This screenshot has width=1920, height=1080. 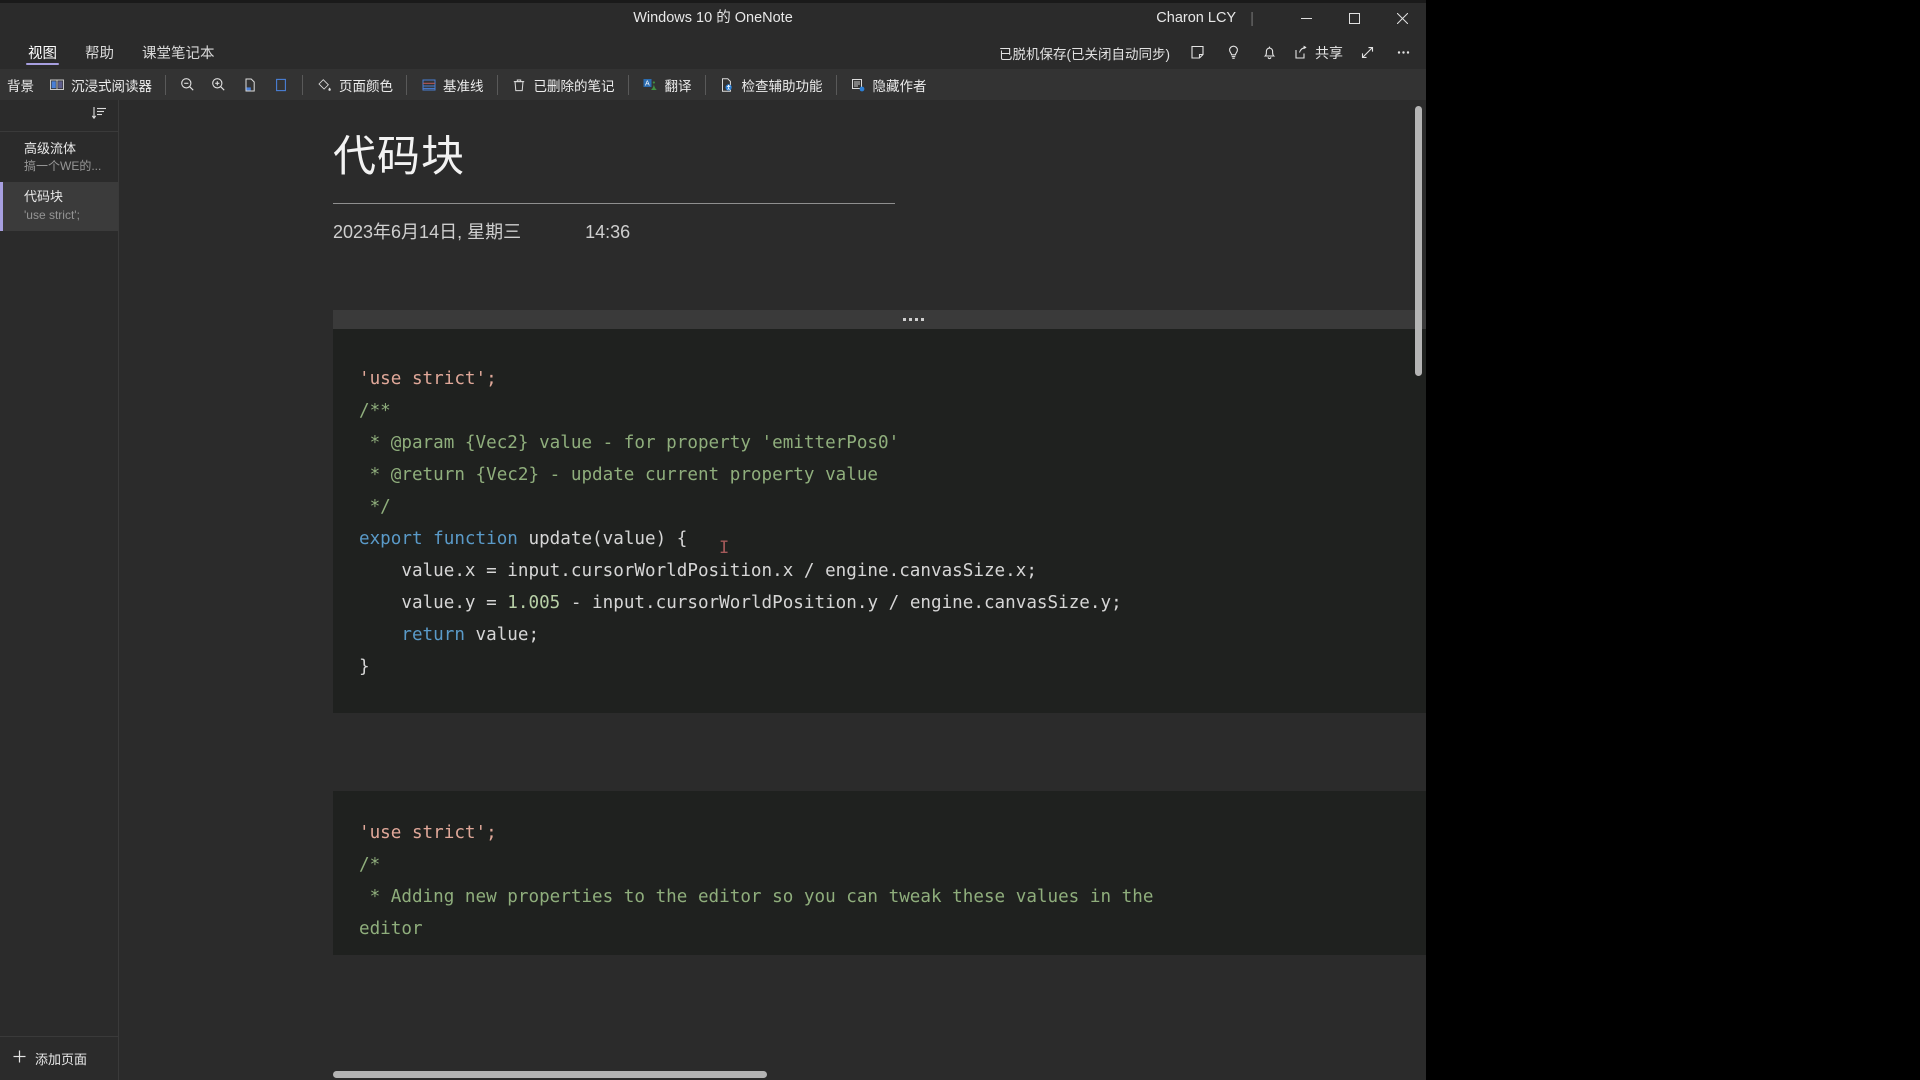 What do you see at coordinates (366, 86) in the screenshot?
I see `ribbon-page-color-label: 页面颜色` at bounding box center [366, 86].